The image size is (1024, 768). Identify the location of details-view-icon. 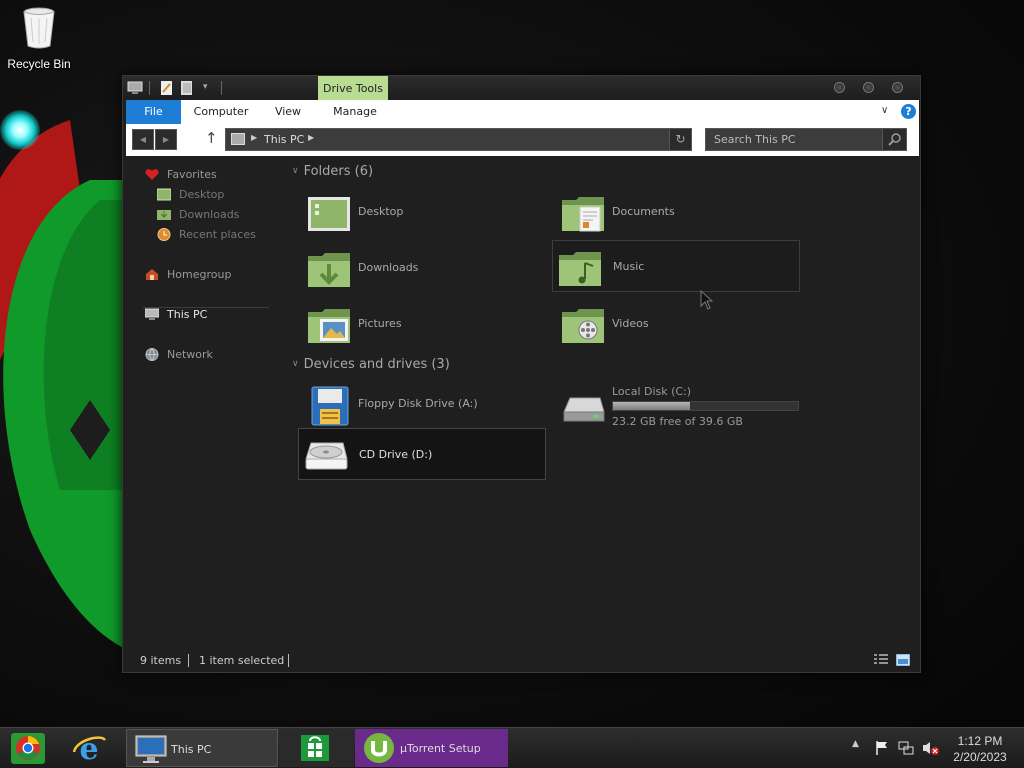
(881, 660).